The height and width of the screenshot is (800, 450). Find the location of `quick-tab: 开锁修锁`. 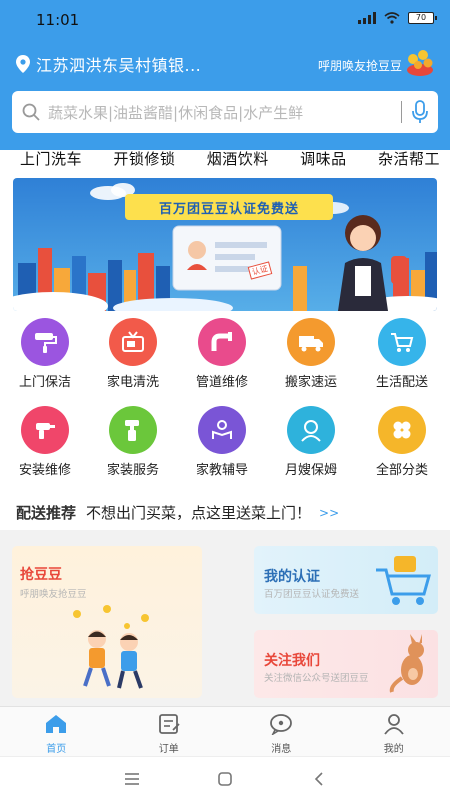

quick-tab: 开锁修锁 is located at coordinates (144, 160).